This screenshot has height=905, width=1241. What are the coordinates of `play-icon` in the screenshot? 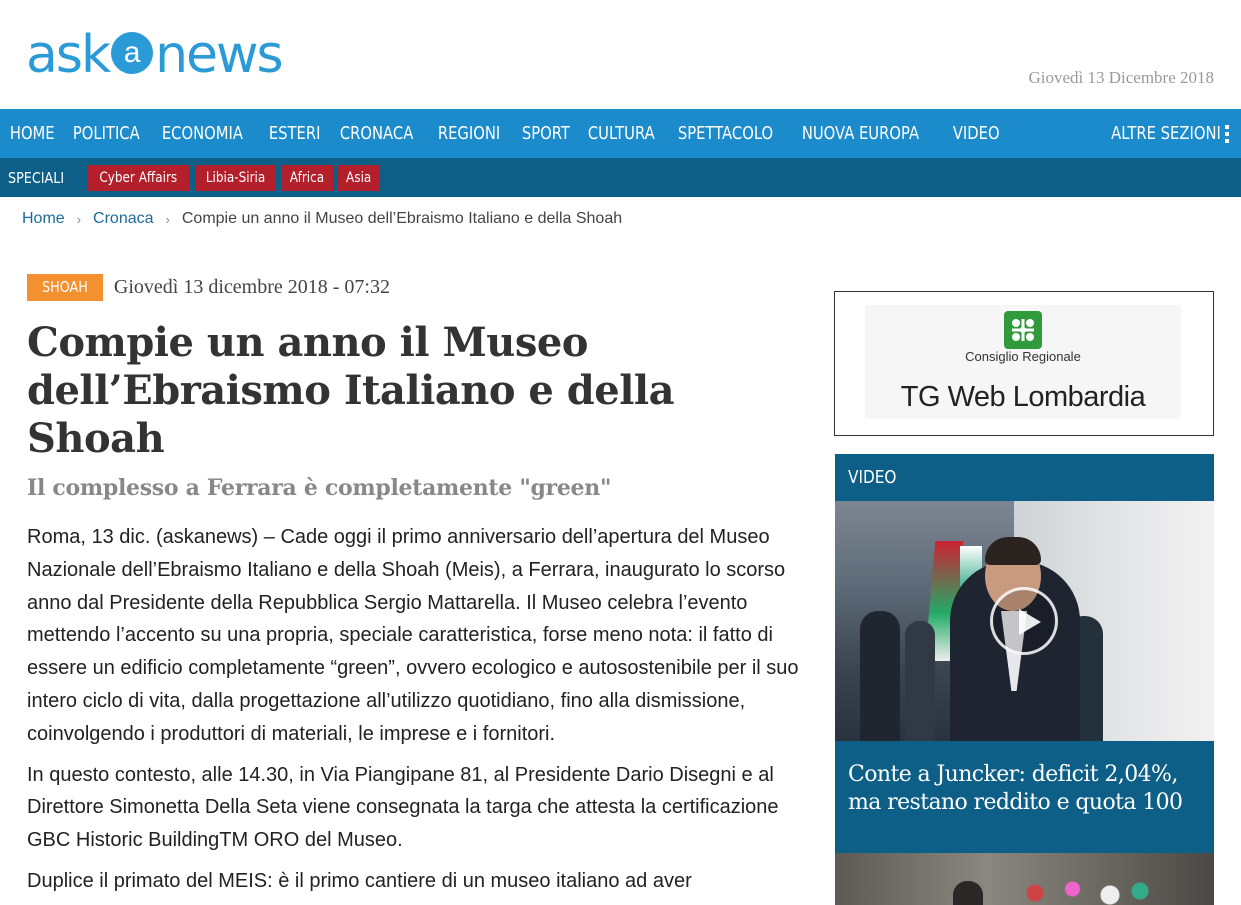 It's located at (1024, 621).